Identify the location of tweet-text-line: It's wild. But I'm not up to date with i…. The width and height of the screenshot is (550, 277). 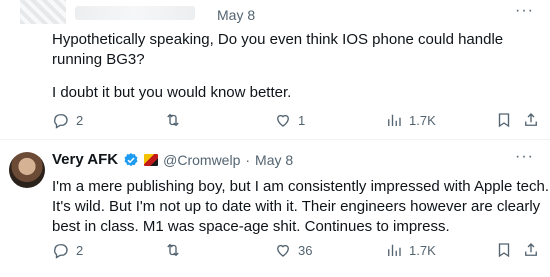
(296, 206).